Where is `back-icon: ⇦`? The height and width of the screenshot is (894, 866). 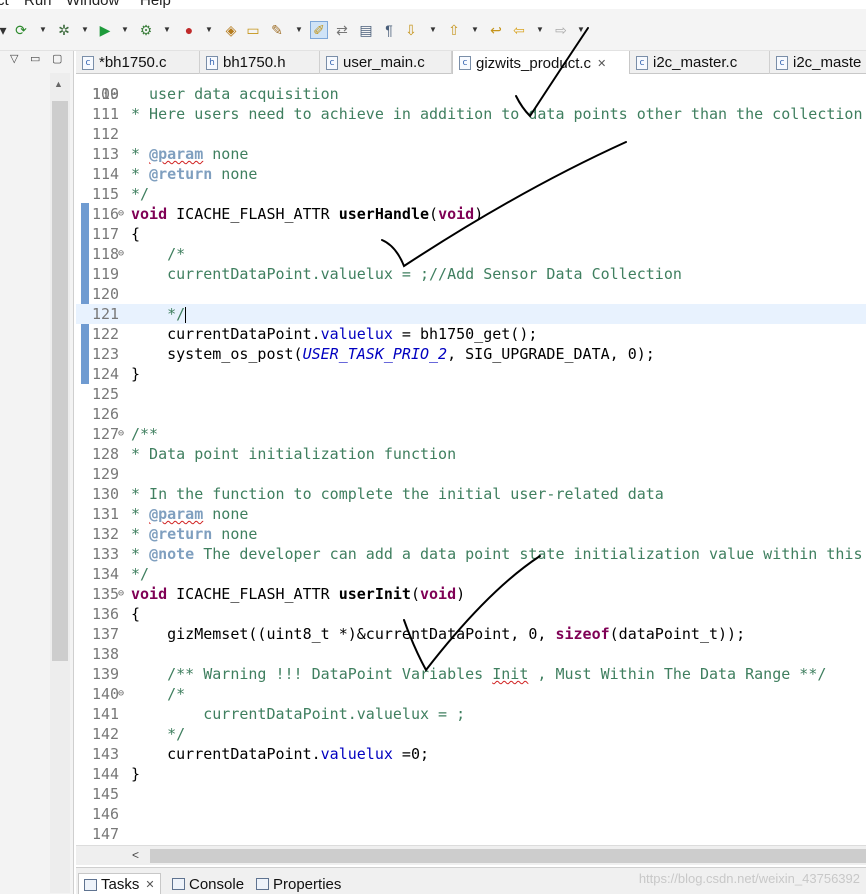 back-icon: ⇦ is located at coordinates (519, 30).